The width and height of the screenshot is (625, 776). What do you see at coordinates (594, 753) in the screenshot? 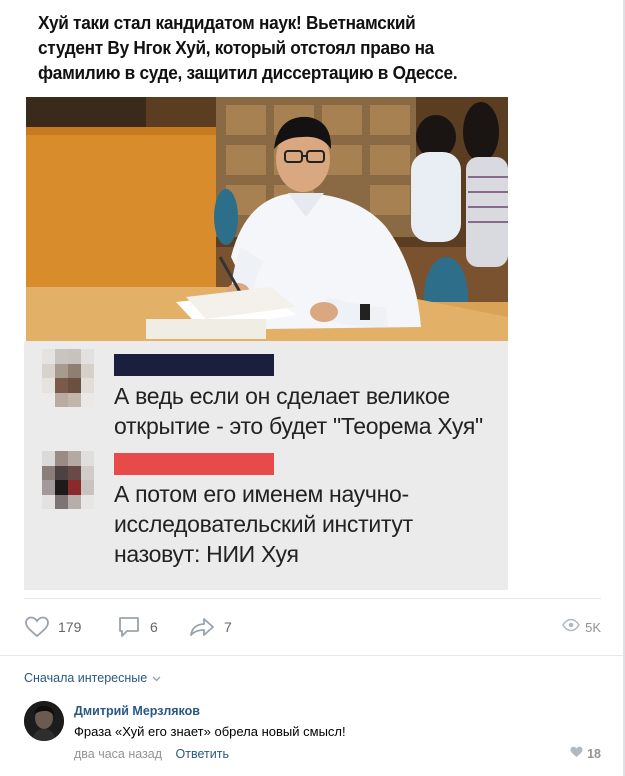
I see `comment-like-count: 18` at bounding box center [594, 753].